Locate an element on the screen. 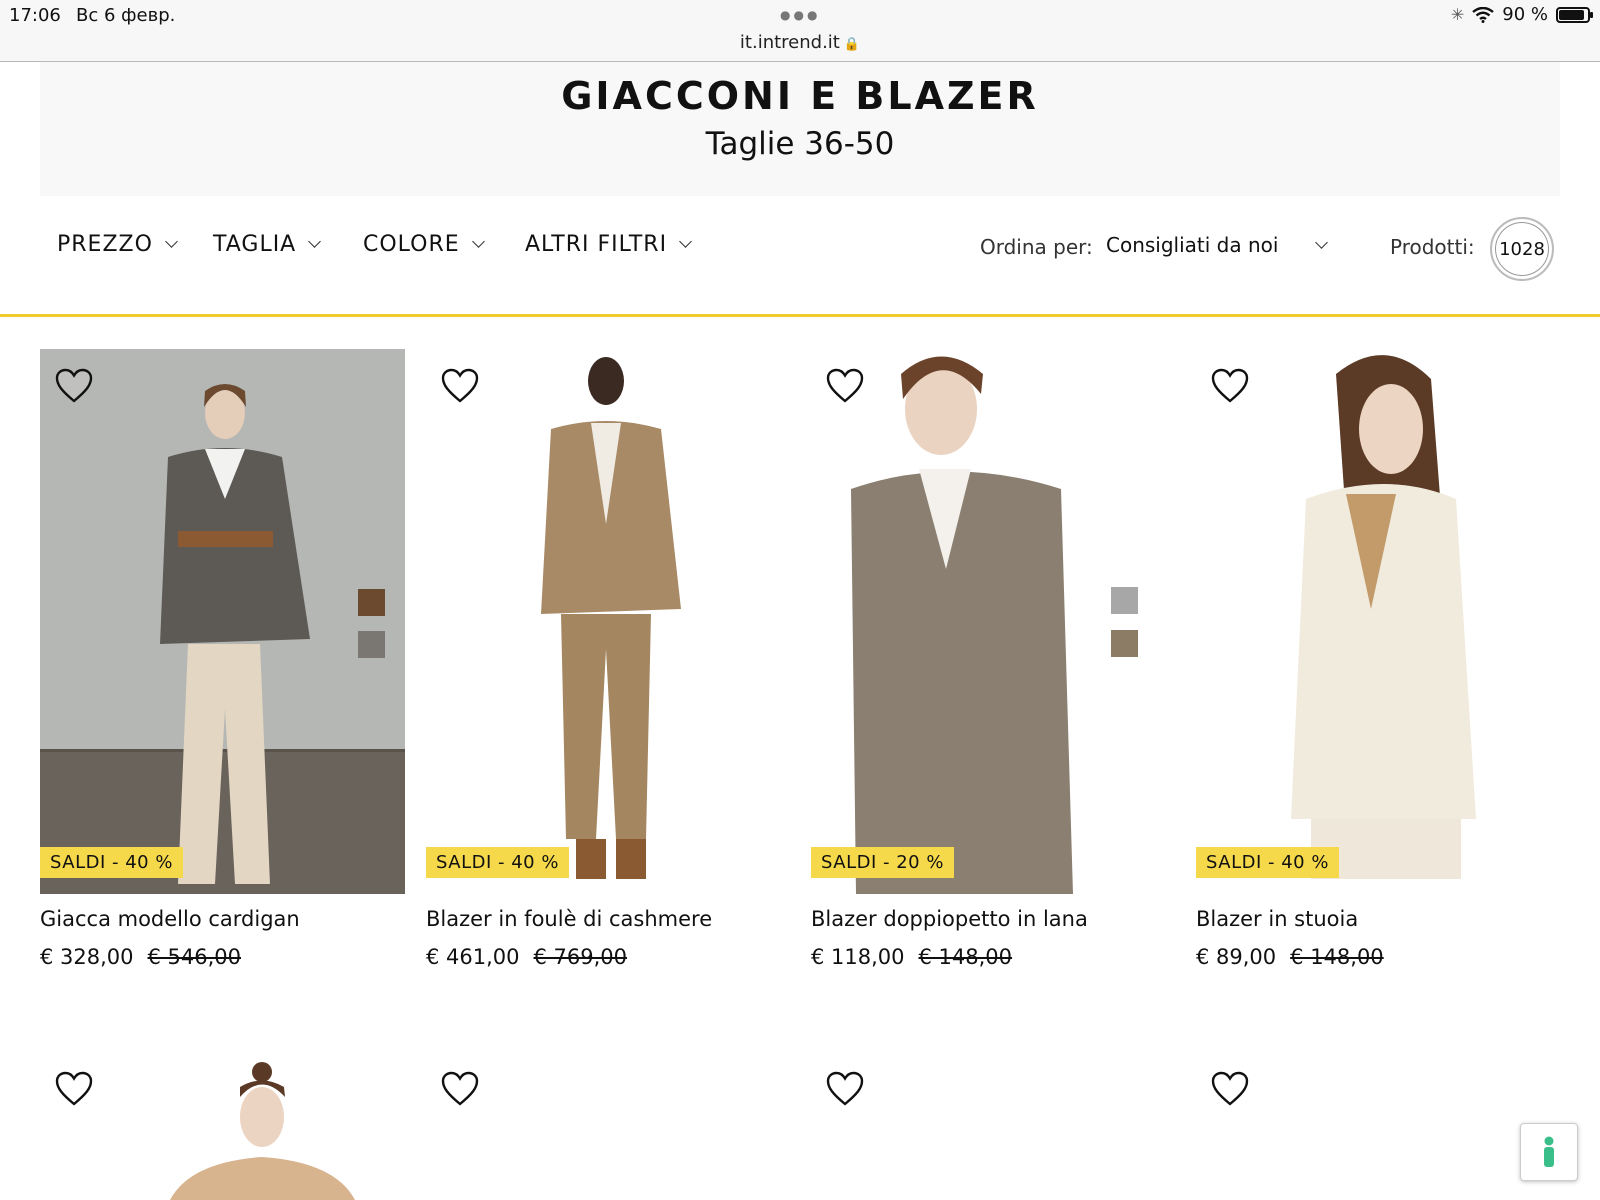 The width and height of the screenshot is (1600, 1200). wifi-icon is located at coordinates (1483, 14).